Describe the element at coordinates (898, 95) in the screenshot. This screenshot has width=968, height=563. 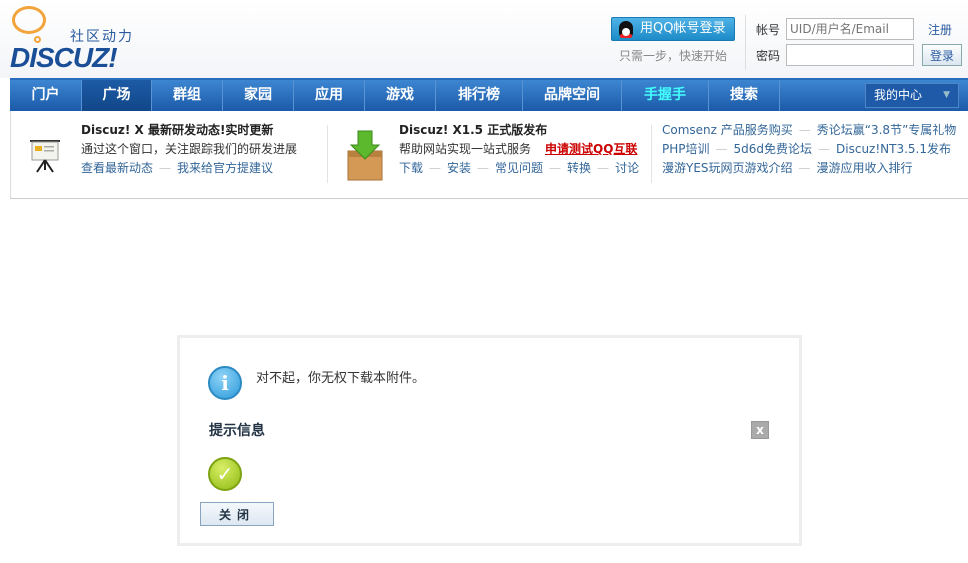
I see `my-center-label: 我的中心` at that location.